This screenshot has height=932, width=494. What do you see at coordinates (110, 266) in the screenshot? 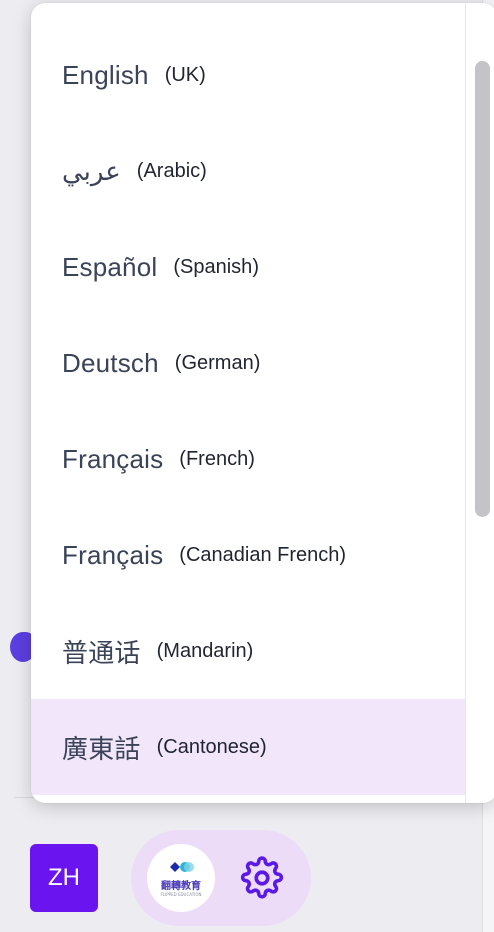
I see `language-native-name: Español` at bounding box center [110, 266].